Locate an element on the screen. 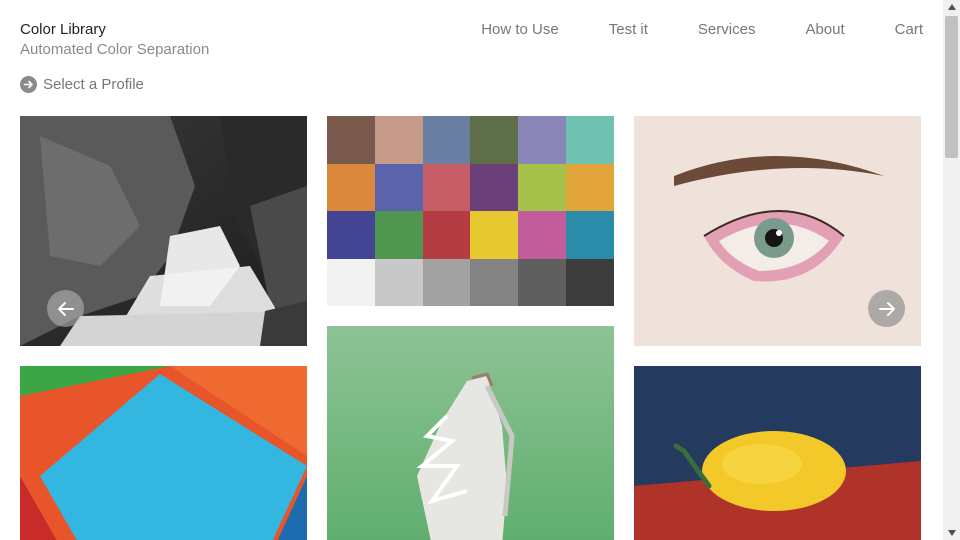 The image size is (960, 540). gallery-image-color-checker is located at coordinates (470, 211).